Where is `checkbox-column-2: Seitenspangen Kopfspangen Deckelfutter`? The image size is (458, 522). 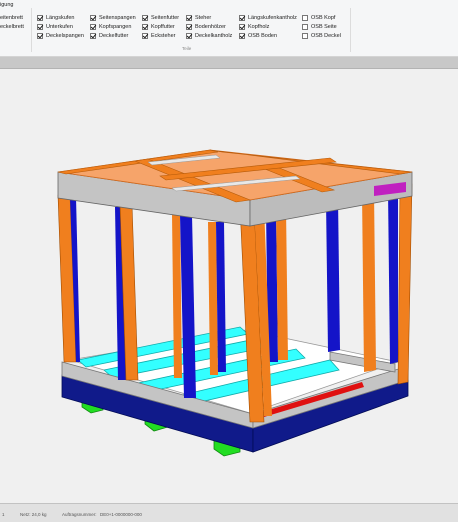 checkbox-column-2: Seitenspangen Kopfspangen Deckelfutter is located at coordinates (113, 26).